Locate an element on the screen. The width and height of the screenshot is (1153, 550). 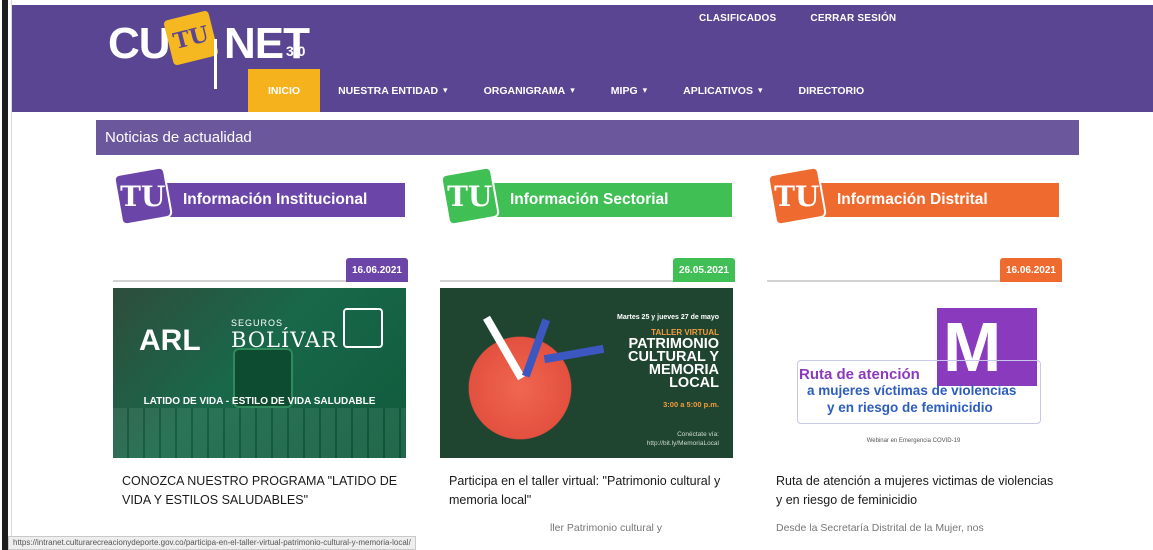
image-seguros-text: SEGUROS is located at coordinates (257, 323).